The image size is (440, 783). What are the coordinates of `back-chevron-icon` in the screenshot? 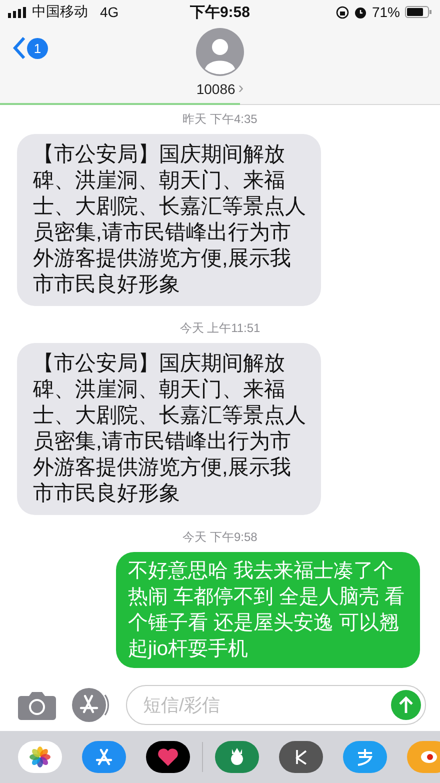 It's located at (19, 48).